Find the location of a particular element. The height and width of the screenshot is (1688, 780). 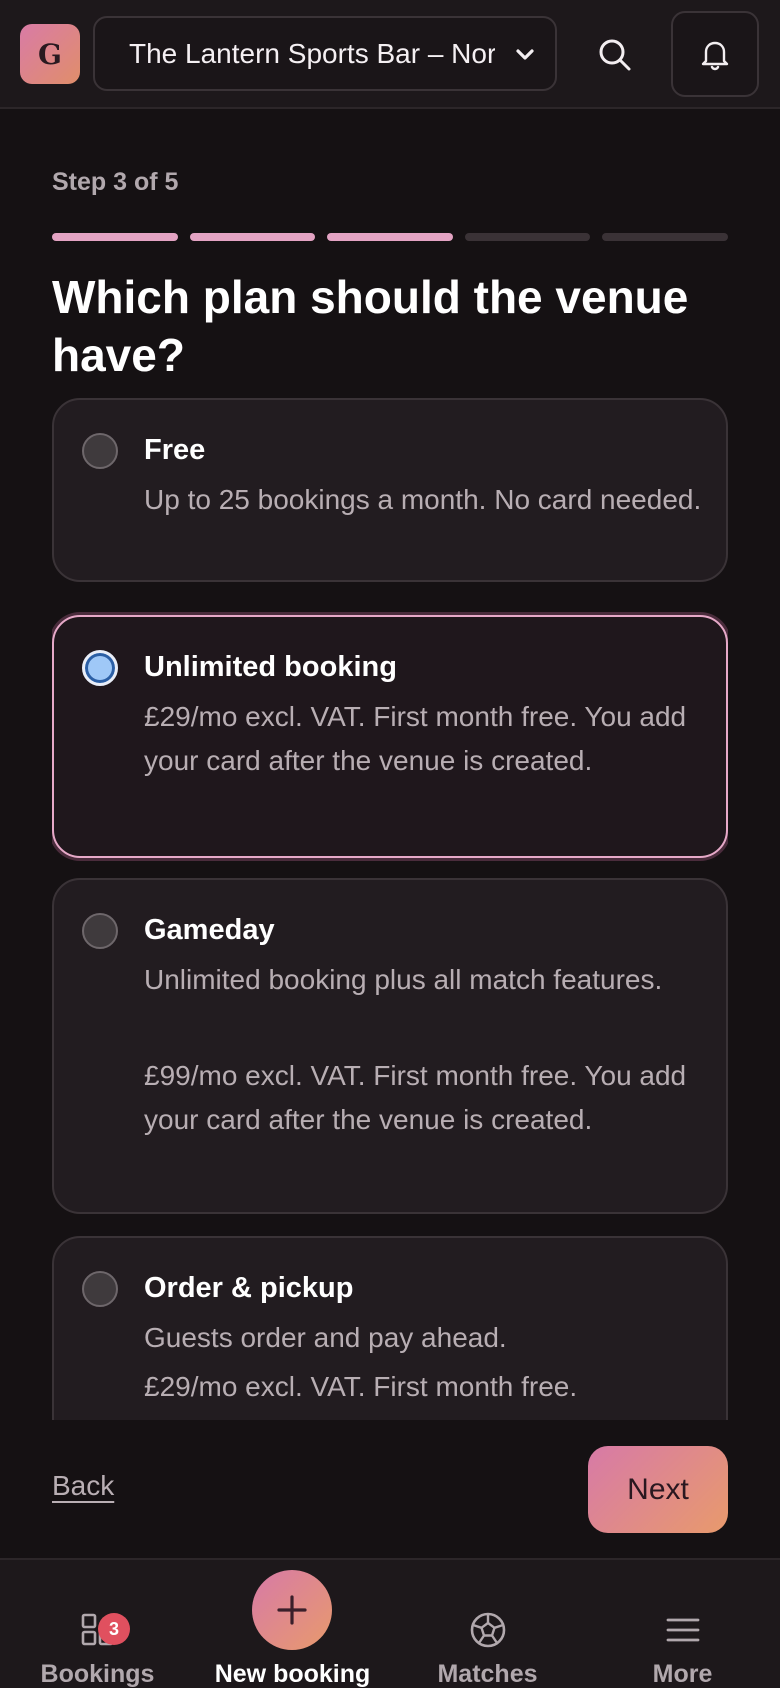

bell-icon is located at coordinates (715, 56).